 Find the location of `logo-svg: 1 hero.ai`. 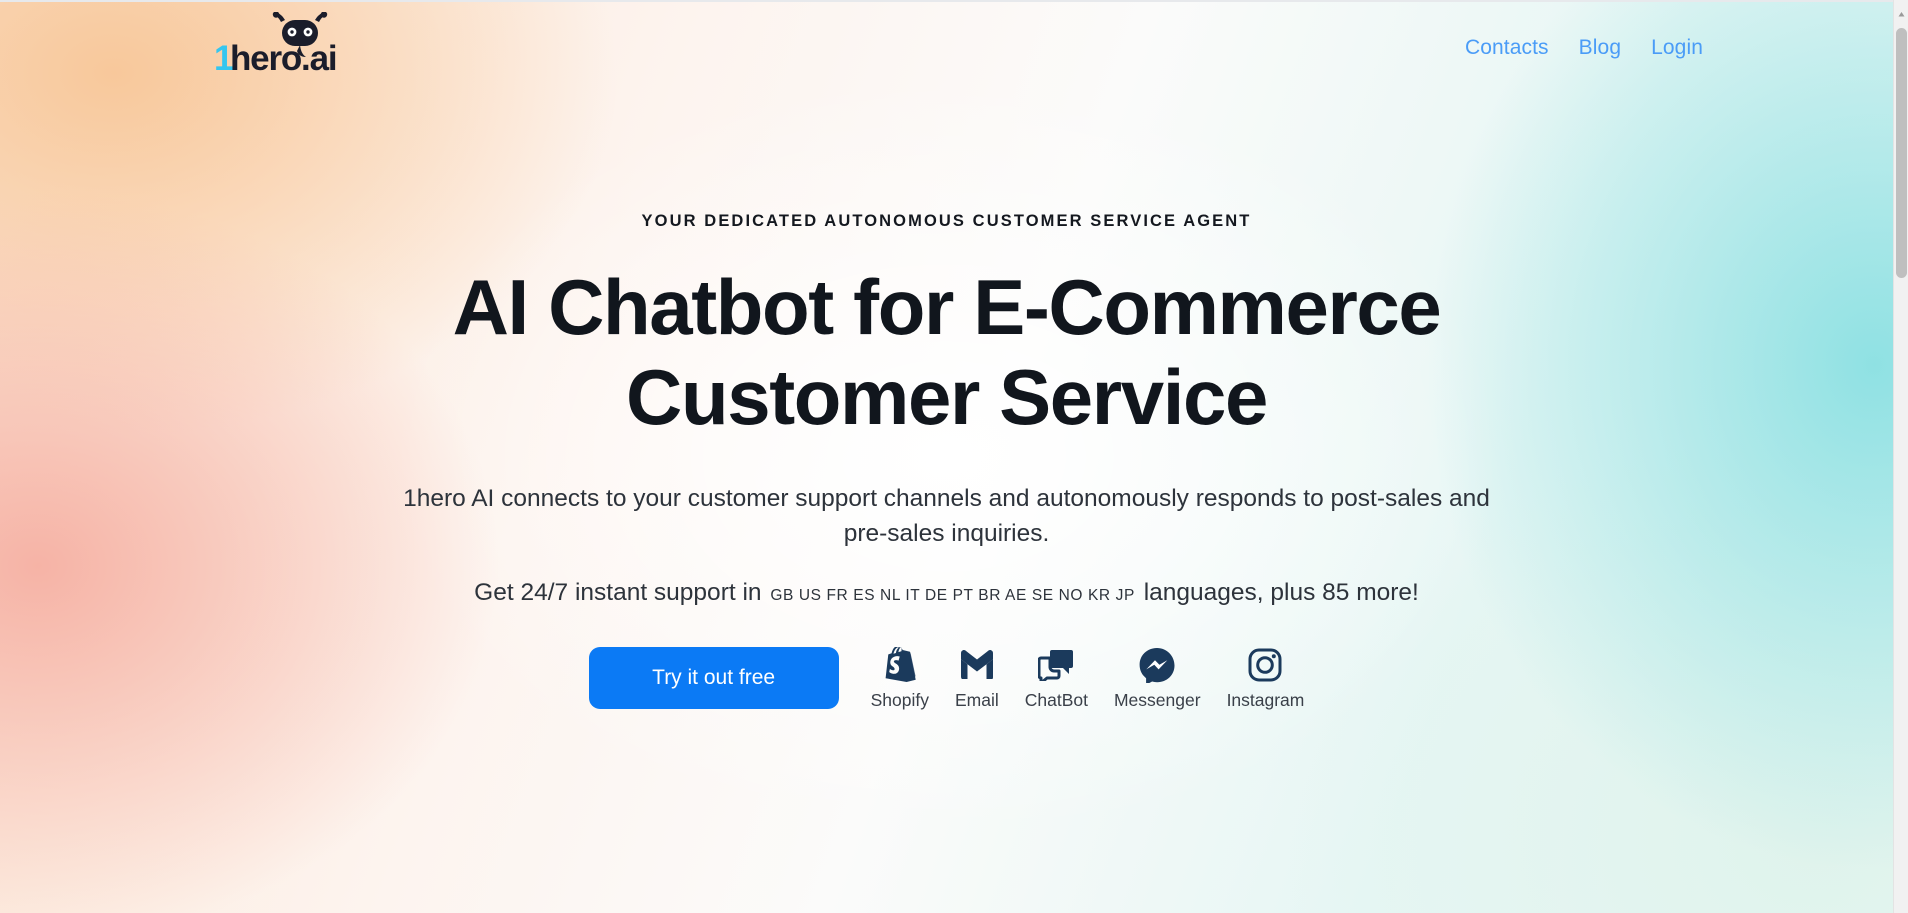

logo-svg: 1 hero.ai is located at coordinates (276, 45).